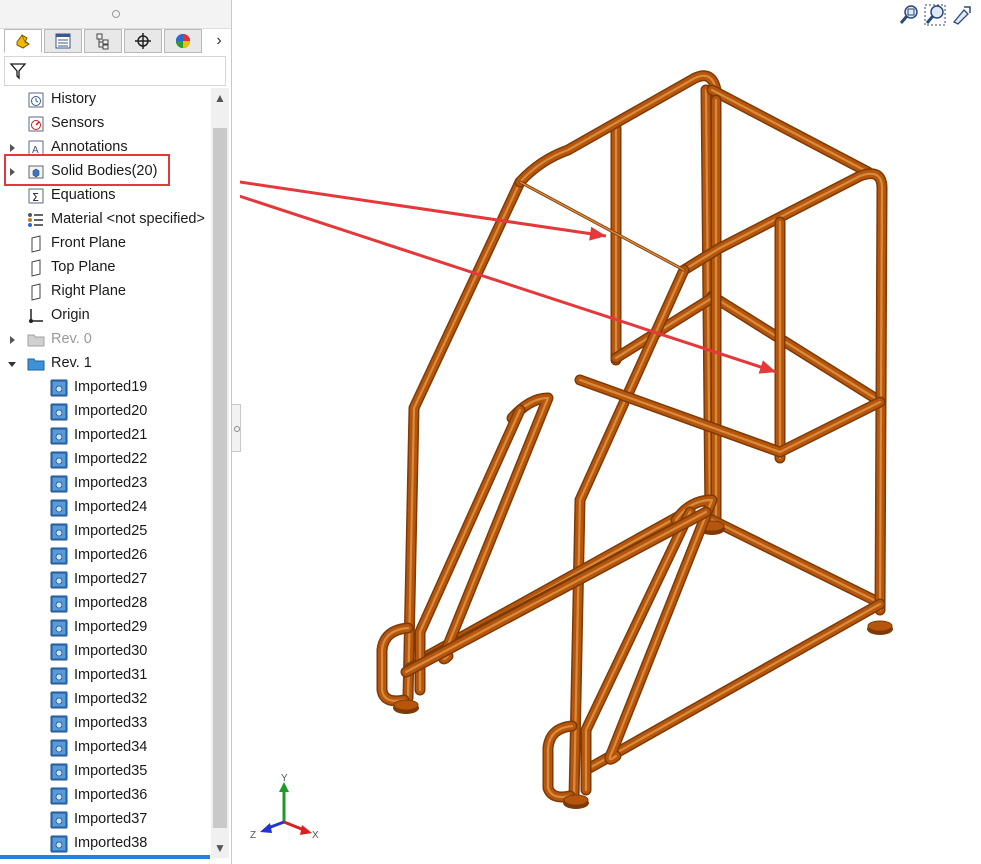 The image size is (981, 864). What do you see at coordinates (88, 243) in the screenshot?
I see `tree-item-label: Front Plane` at bounding box center [88, 243].